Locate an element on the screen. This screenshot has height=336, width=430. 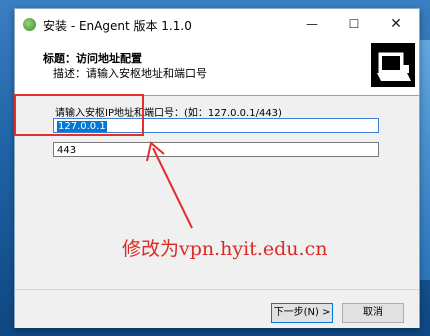
app-icon is located at coordinates (29, 24).